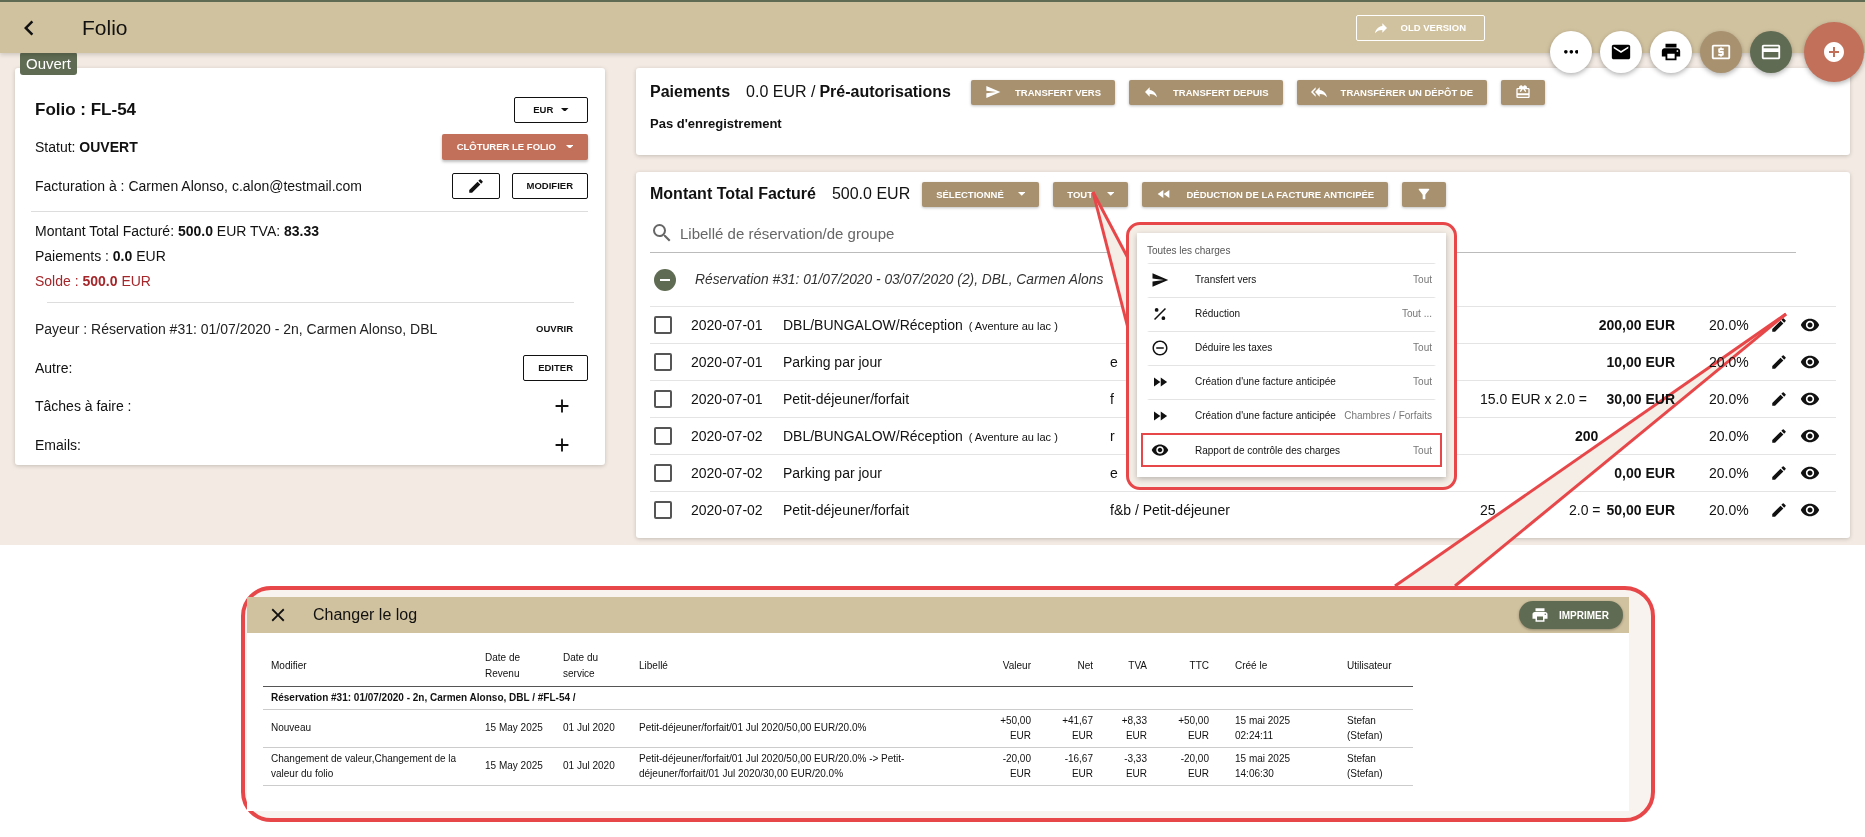 Image resolution: width=1865 pixels, height=837 pixels. I want to click on total-amount: 500.0 EUR, so click(871, 194).